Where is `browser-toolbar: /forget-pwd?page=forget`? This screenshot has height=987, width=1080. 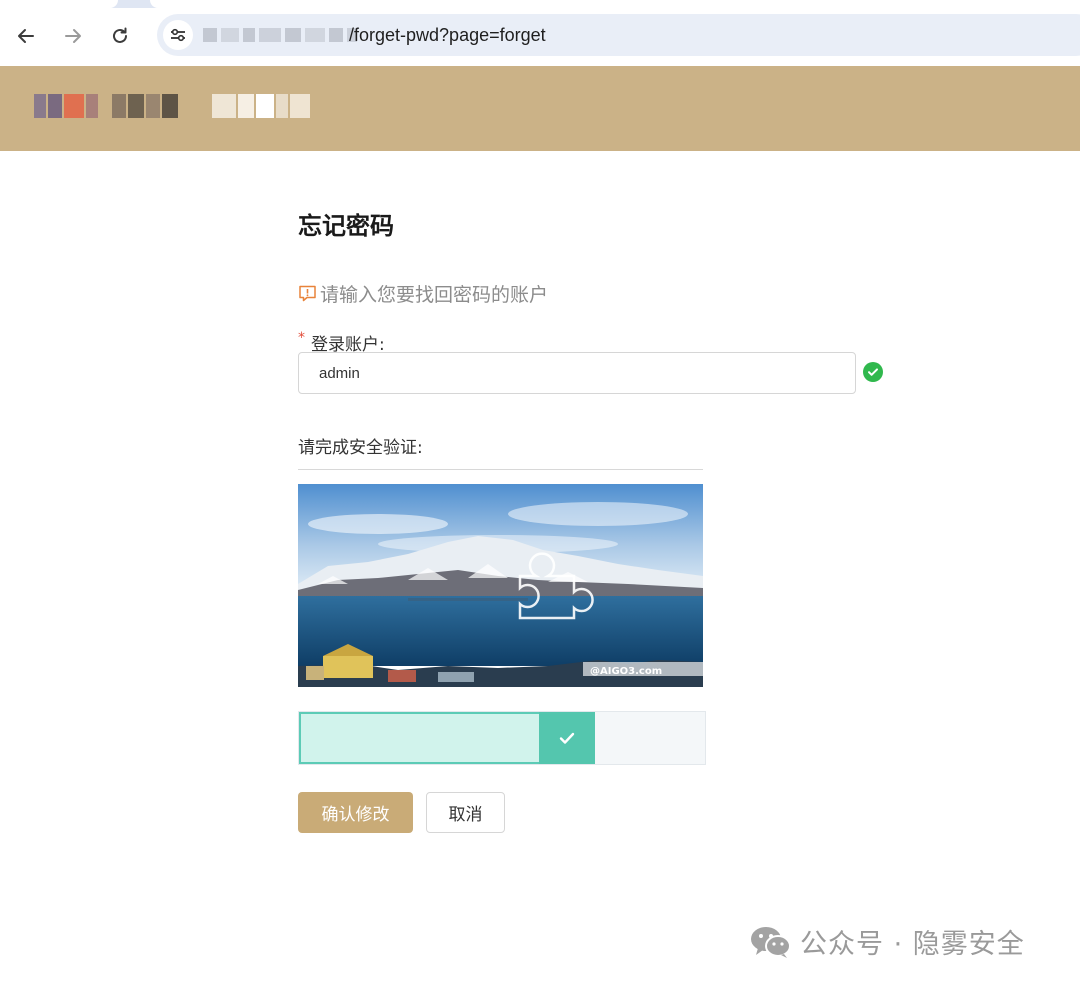
browser-toolbar: /forget-pwd?page=forget is located at coordinates (540, 37).